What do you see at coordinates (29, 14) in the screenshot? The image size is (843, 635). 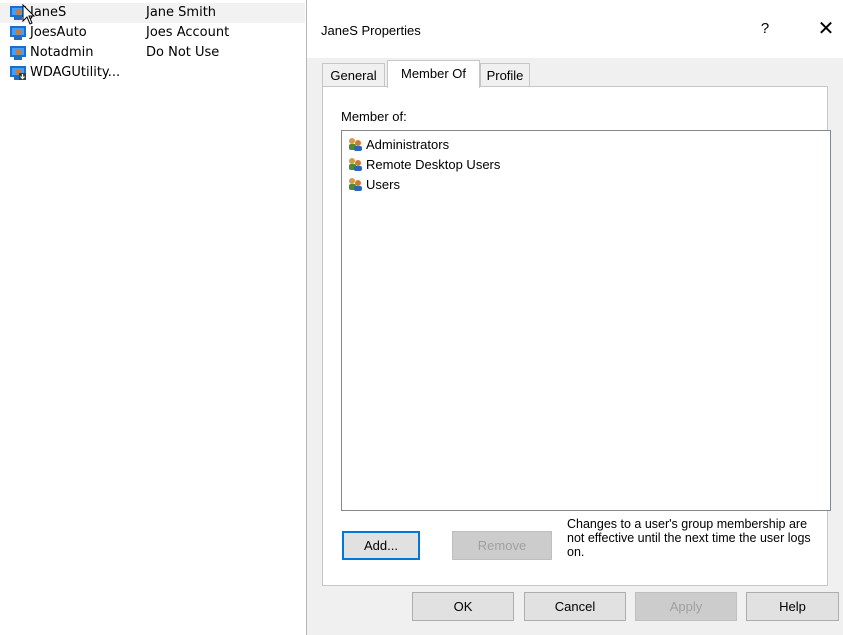 I see `mouse-pointer-icon` at bounding box center [29, 14].